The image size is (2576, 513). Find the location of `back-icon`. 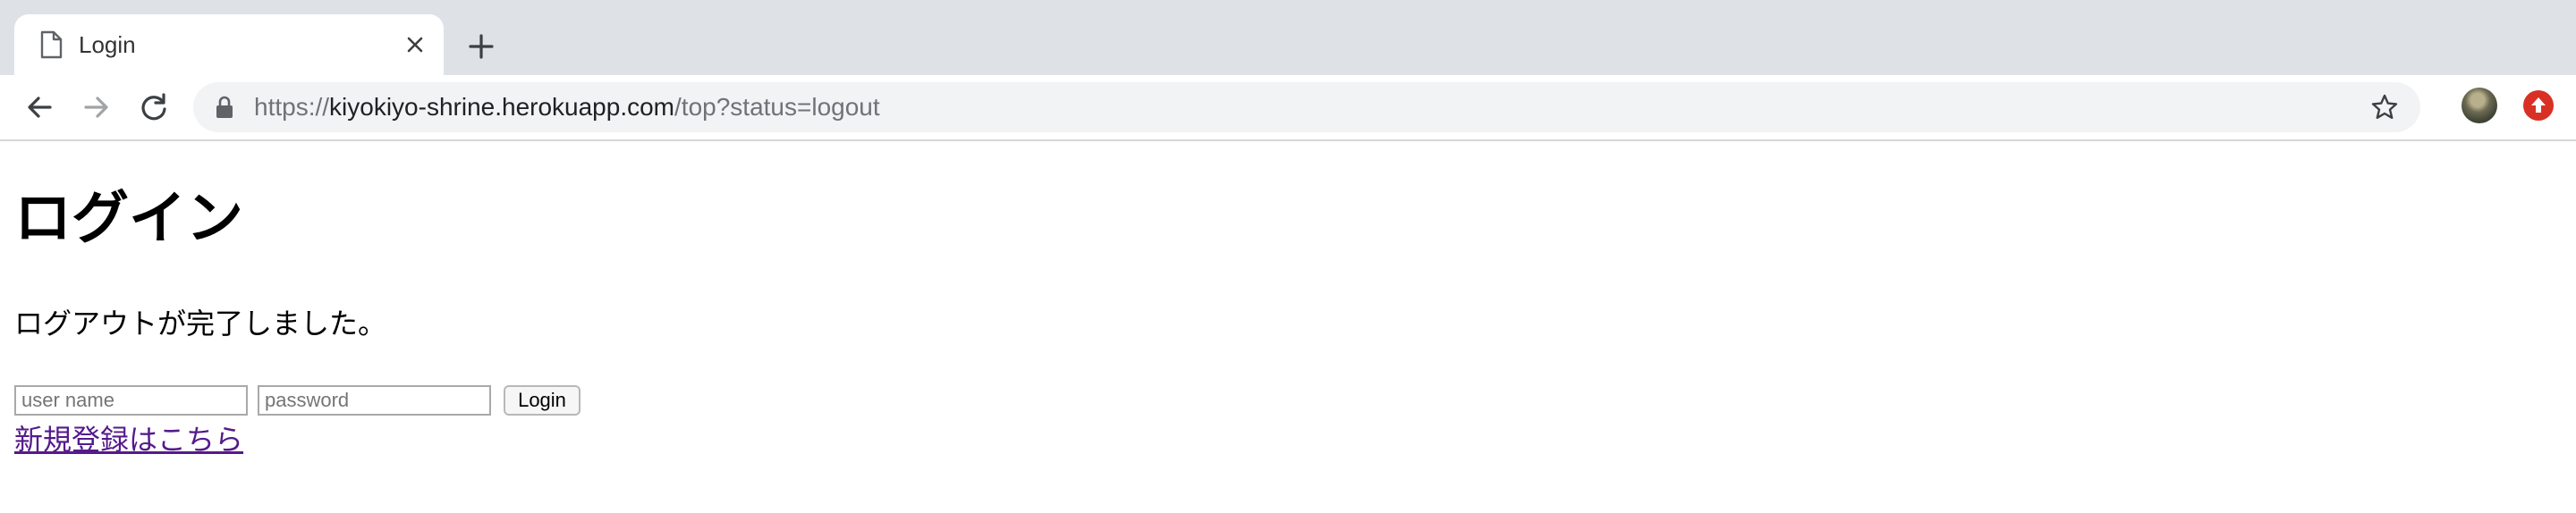

back-icon is located at coordinates (39, 107).